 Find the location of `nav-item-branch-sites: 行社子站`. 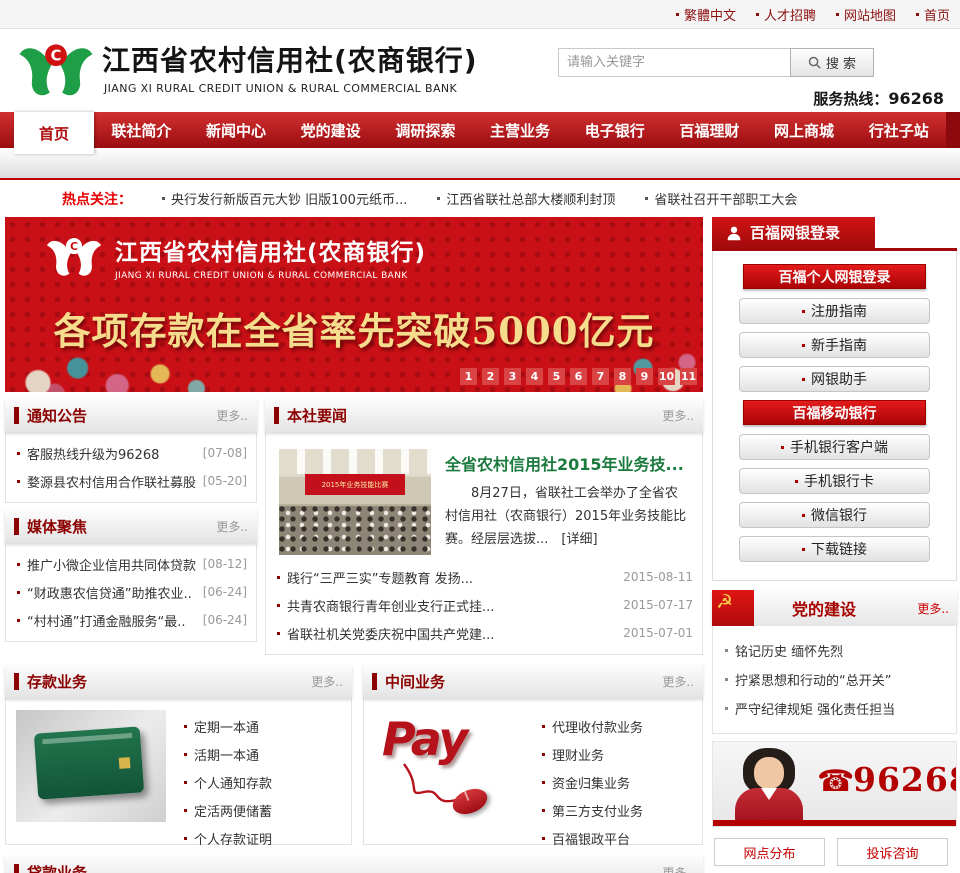

nav-item-branch-sites: 行社子站 is located at coordinates (898, 130).